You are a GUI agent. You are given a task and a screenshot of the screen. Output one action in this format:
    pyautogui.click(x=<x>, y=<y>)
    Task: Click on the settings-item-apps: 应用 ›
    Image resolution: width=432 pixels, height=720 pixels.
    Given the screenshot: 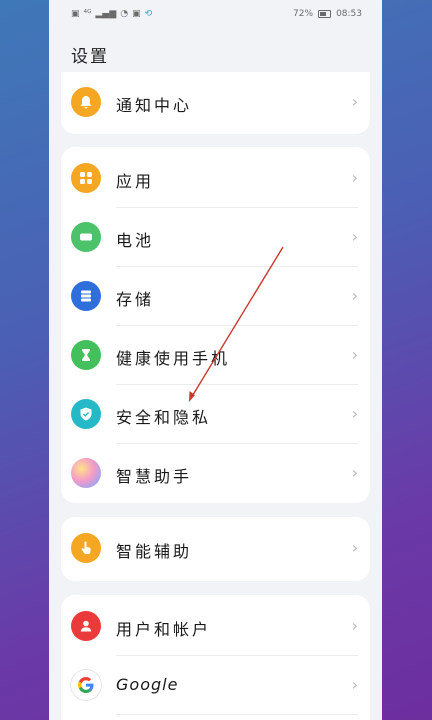 What is the action you would take?
    pyautogui.click(x=215, y=178)
    